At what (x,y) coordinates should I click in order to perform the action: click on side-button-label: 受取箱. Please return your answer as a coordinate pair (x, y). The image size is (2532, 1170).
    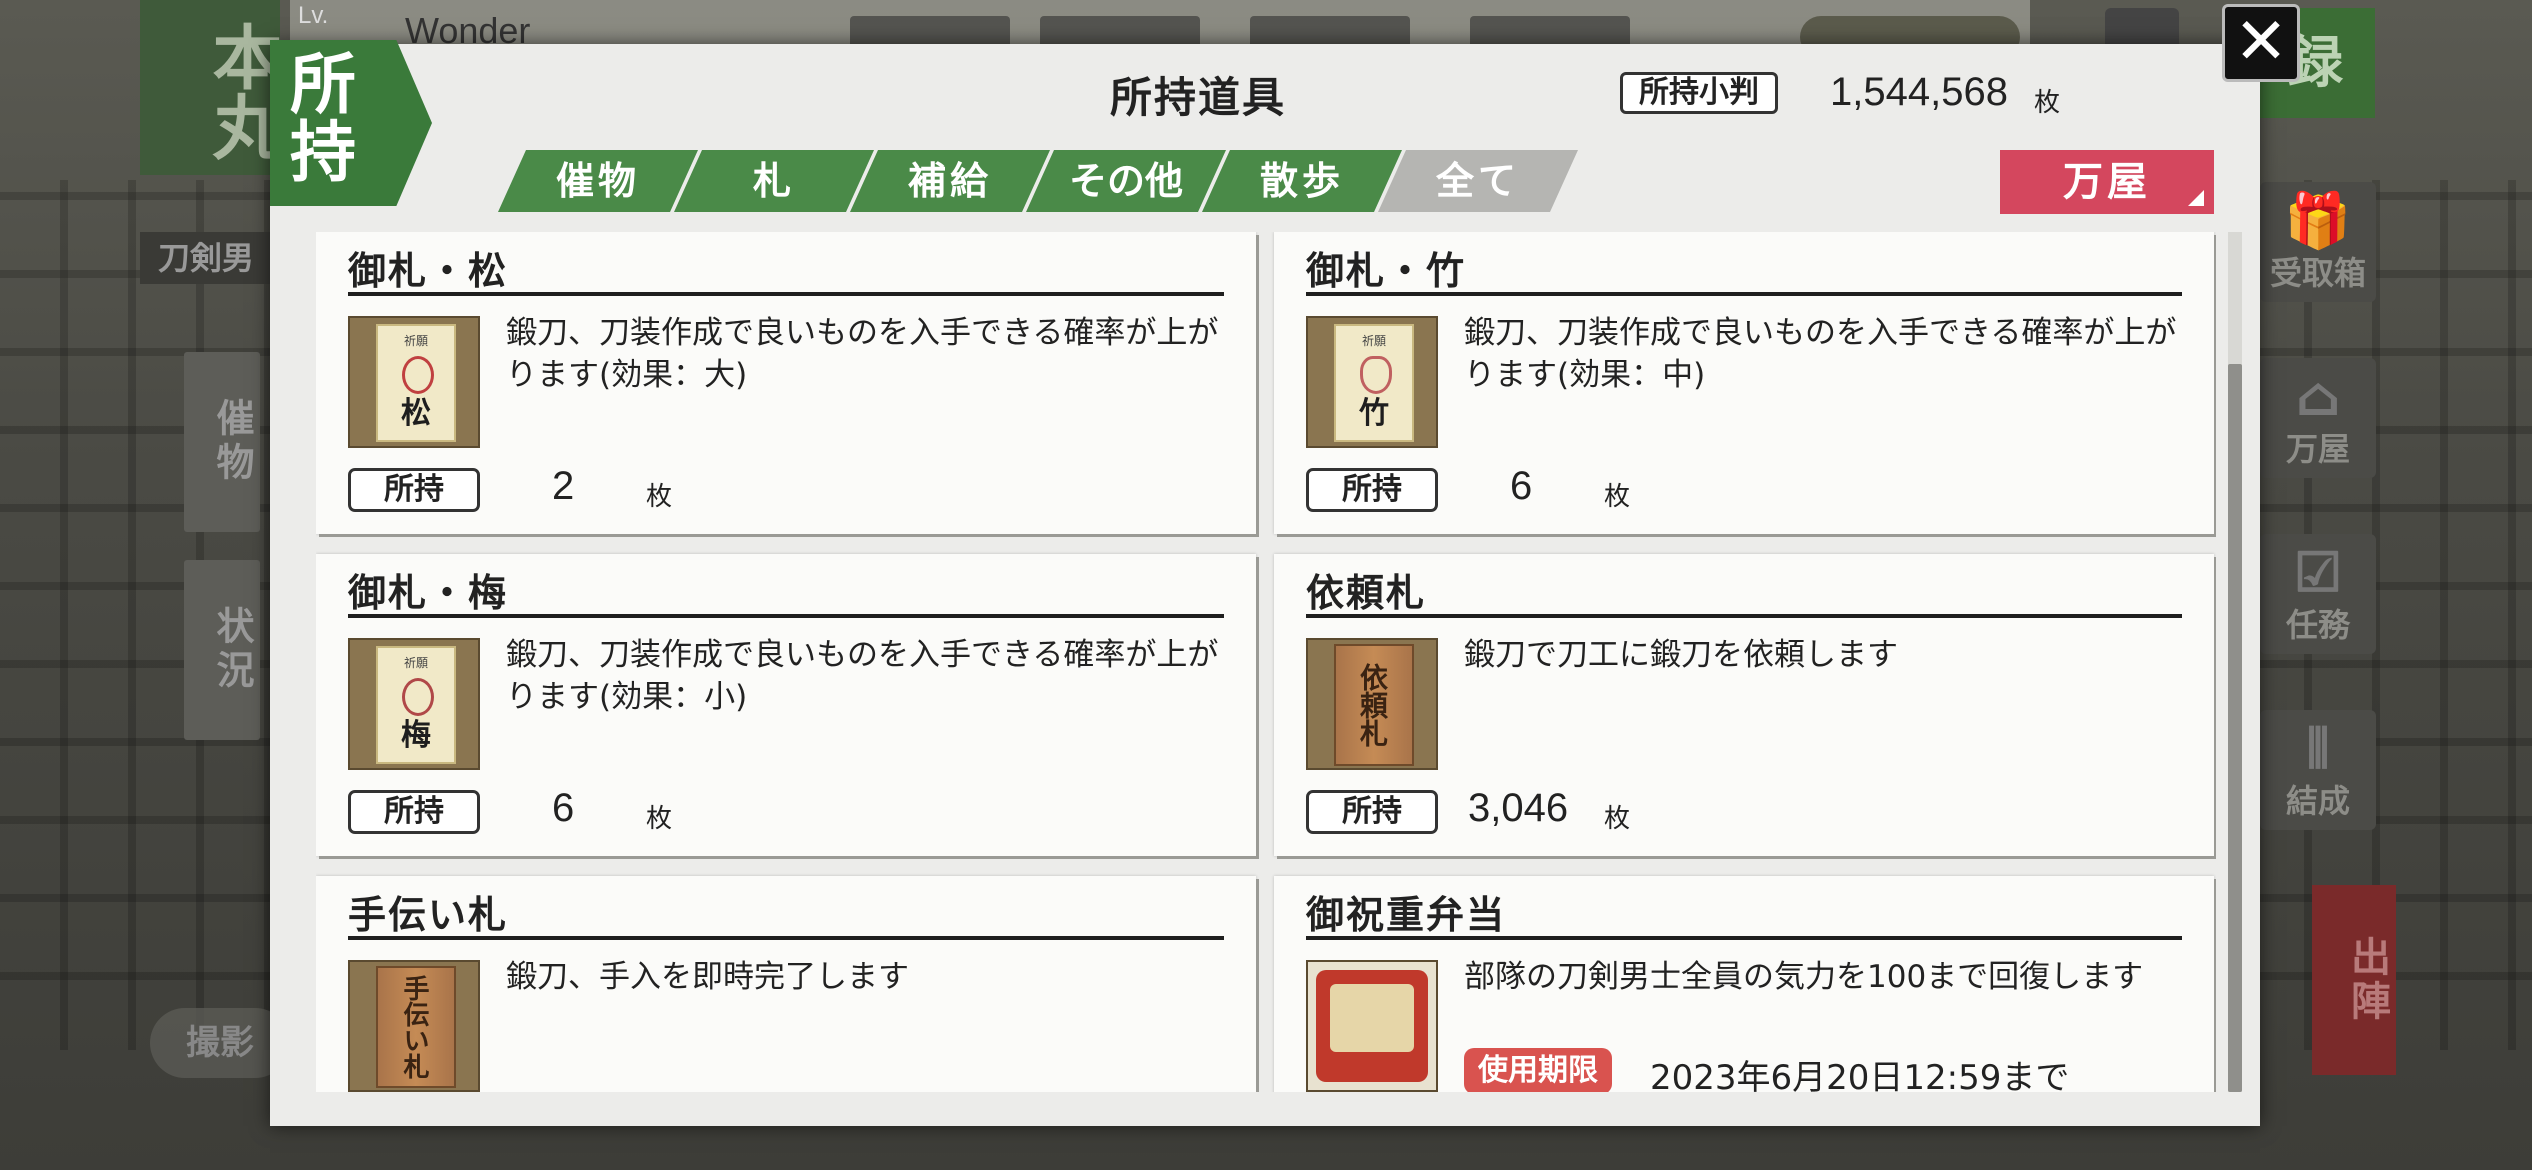
    Looking at the image, I should click on (2317, 273).